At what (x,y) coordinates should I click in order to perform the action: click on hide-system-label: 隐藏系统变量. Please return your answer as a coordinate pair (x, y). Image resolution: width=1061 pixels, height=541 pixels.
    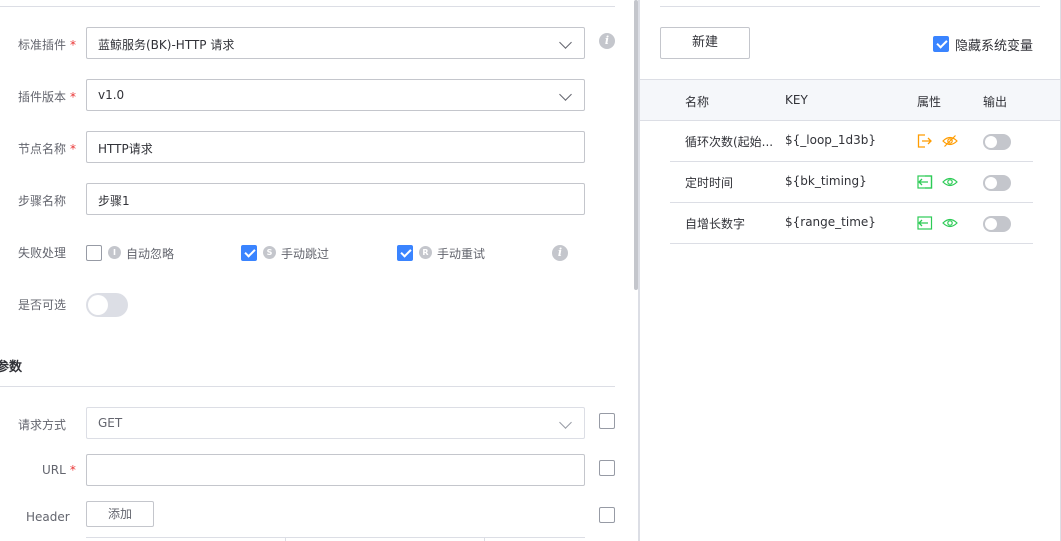
    Looking at the image, I should click on (994, 46).